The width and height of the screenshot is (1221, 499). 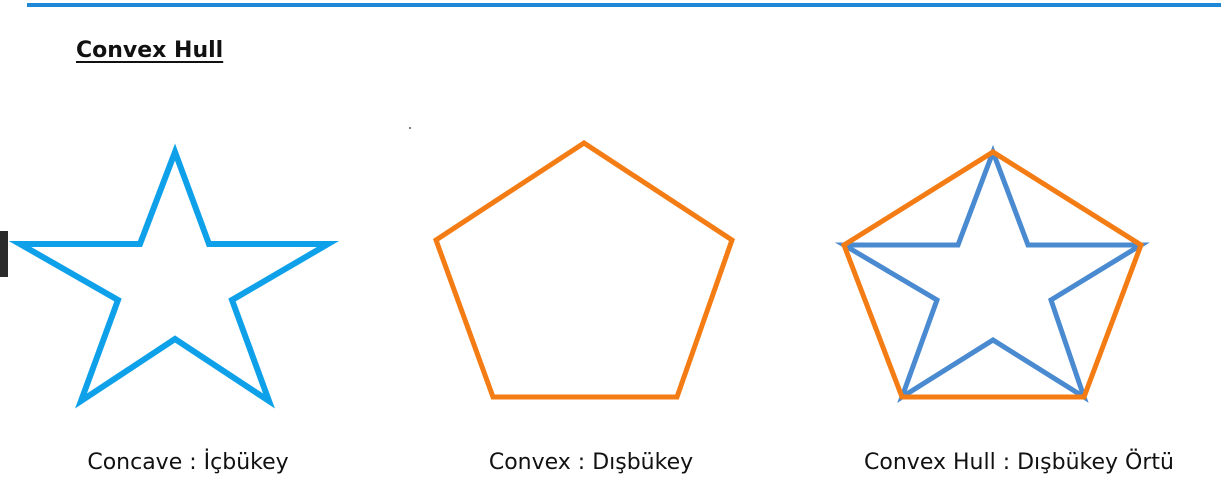 I want to click on caption-convex-hull: Convex Hull : Dışbükey Örtü, so click(x=1019, y=462).